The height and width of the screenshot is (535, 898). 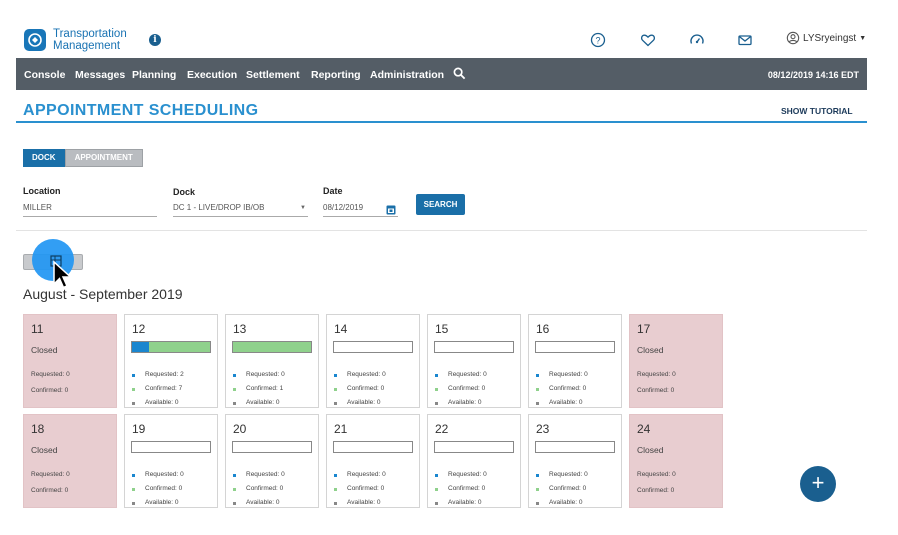 I want to click on favorites-heart-icon, so click(x=648, y=40).